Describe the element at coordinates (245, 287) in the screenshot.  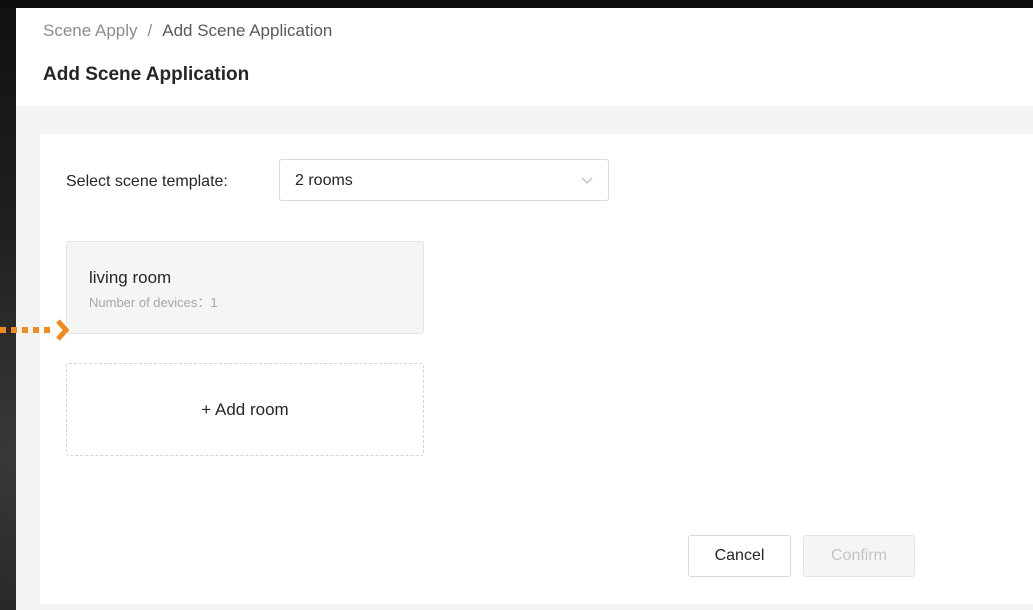
I see `room-card-living-room: living room Number of devices：1` at that location.